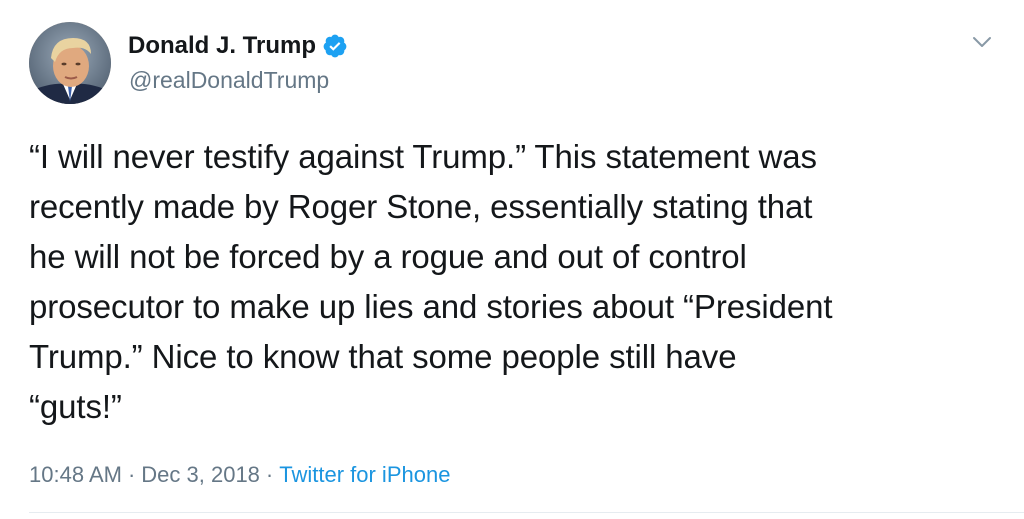  What do you see at coordinates (982, 42) in the screenshot?
I see `chevron-down-icon` at bounding box center [982, 42].